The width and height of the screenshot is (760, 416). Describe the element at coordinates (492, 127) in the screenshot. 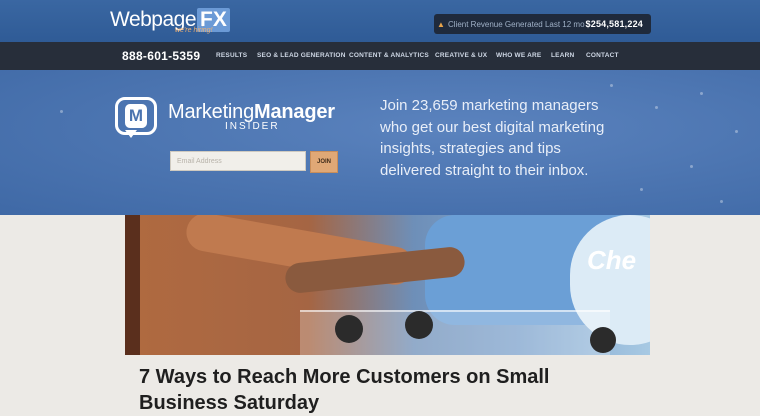

I see `pitch-line: who get our best digital marketing` at that location.